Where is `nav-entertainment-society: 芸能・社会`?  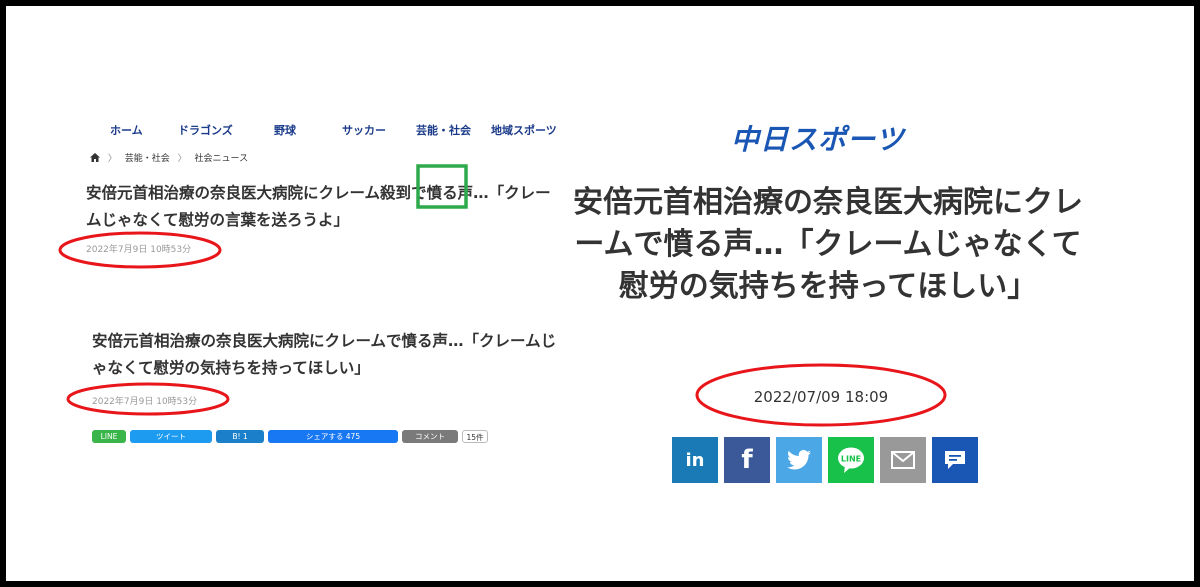 nav-entertainment-society: 芸能・社会 is located at coordinates (443, 130).